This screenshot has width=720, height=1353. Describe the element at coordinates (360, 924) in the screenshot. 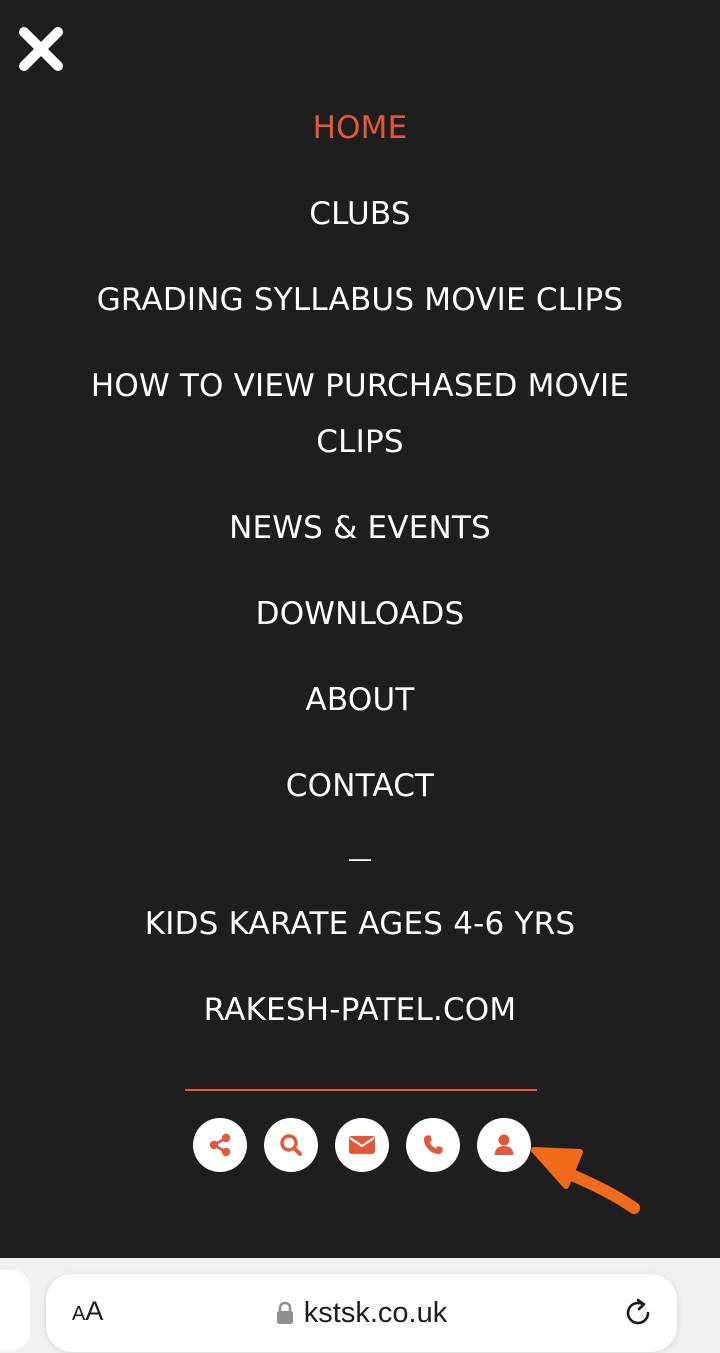

I see `nav-item-kids-karate: KIDS KARATE AGES 4-6 YRS` at that location.